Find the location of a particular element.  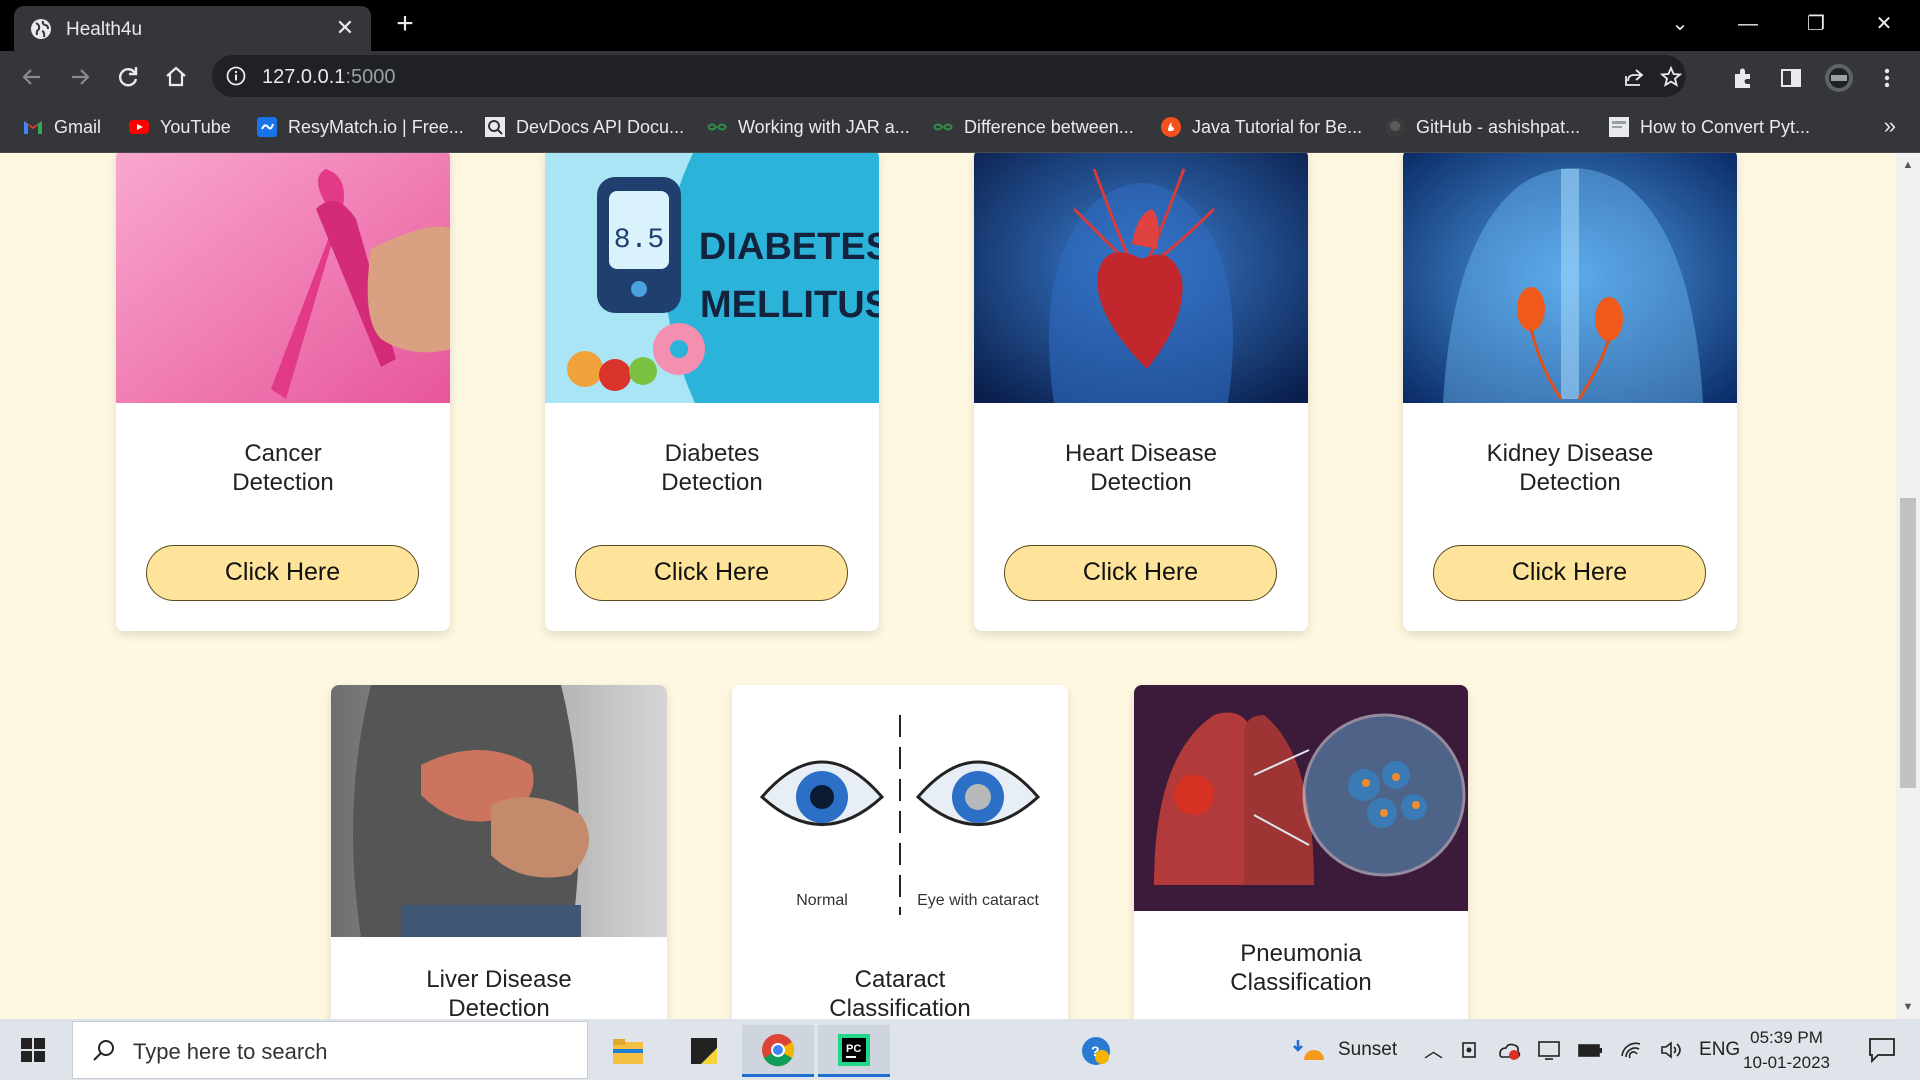

diabetes-click-here-button: Click Here is located at coordinates (711, 573).